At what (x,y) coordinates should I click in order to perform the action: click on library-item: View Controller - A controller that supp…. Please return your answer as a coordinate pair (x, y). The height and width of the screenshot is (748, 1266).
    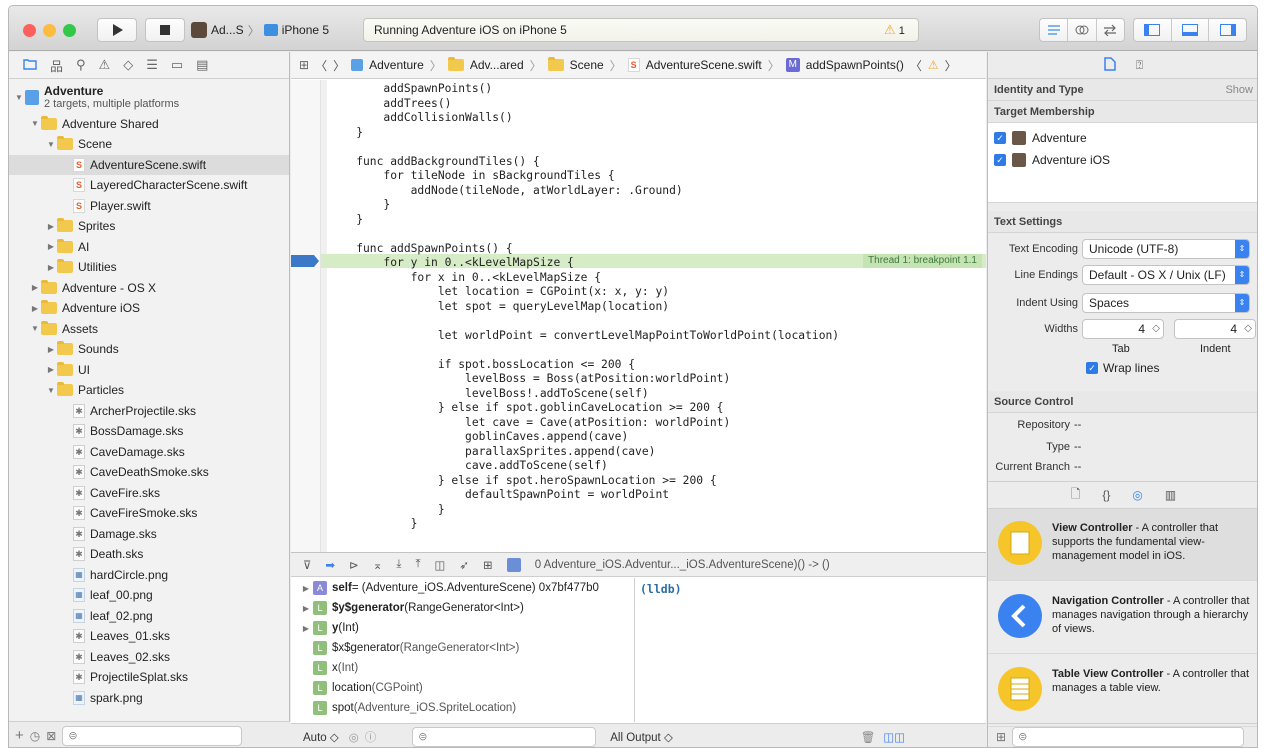
    Looking at the image, I should click on (1122, 545).